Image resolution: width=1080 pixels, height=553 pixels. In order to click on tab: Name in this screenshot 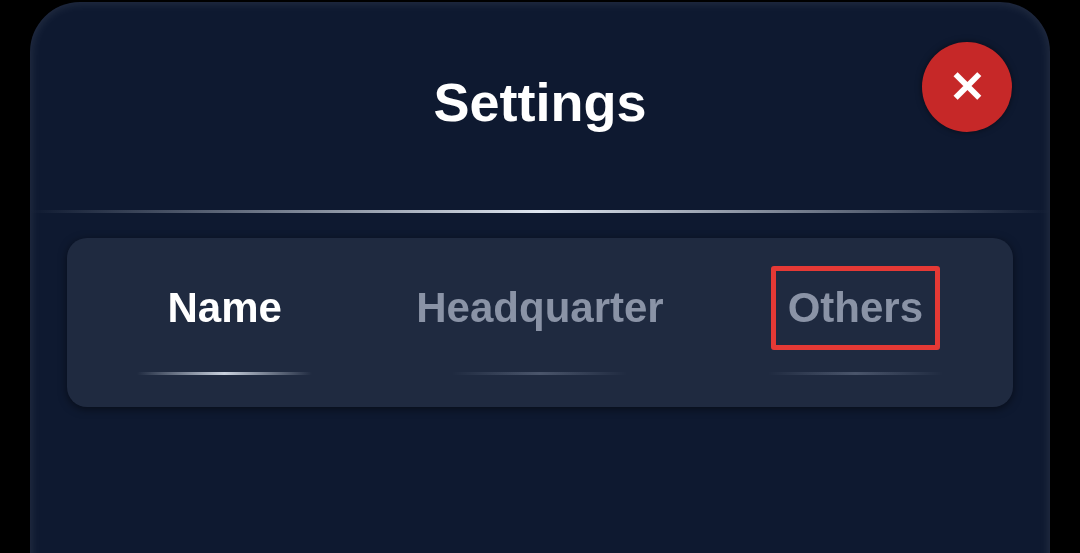, I will do `click(224, 308)`.